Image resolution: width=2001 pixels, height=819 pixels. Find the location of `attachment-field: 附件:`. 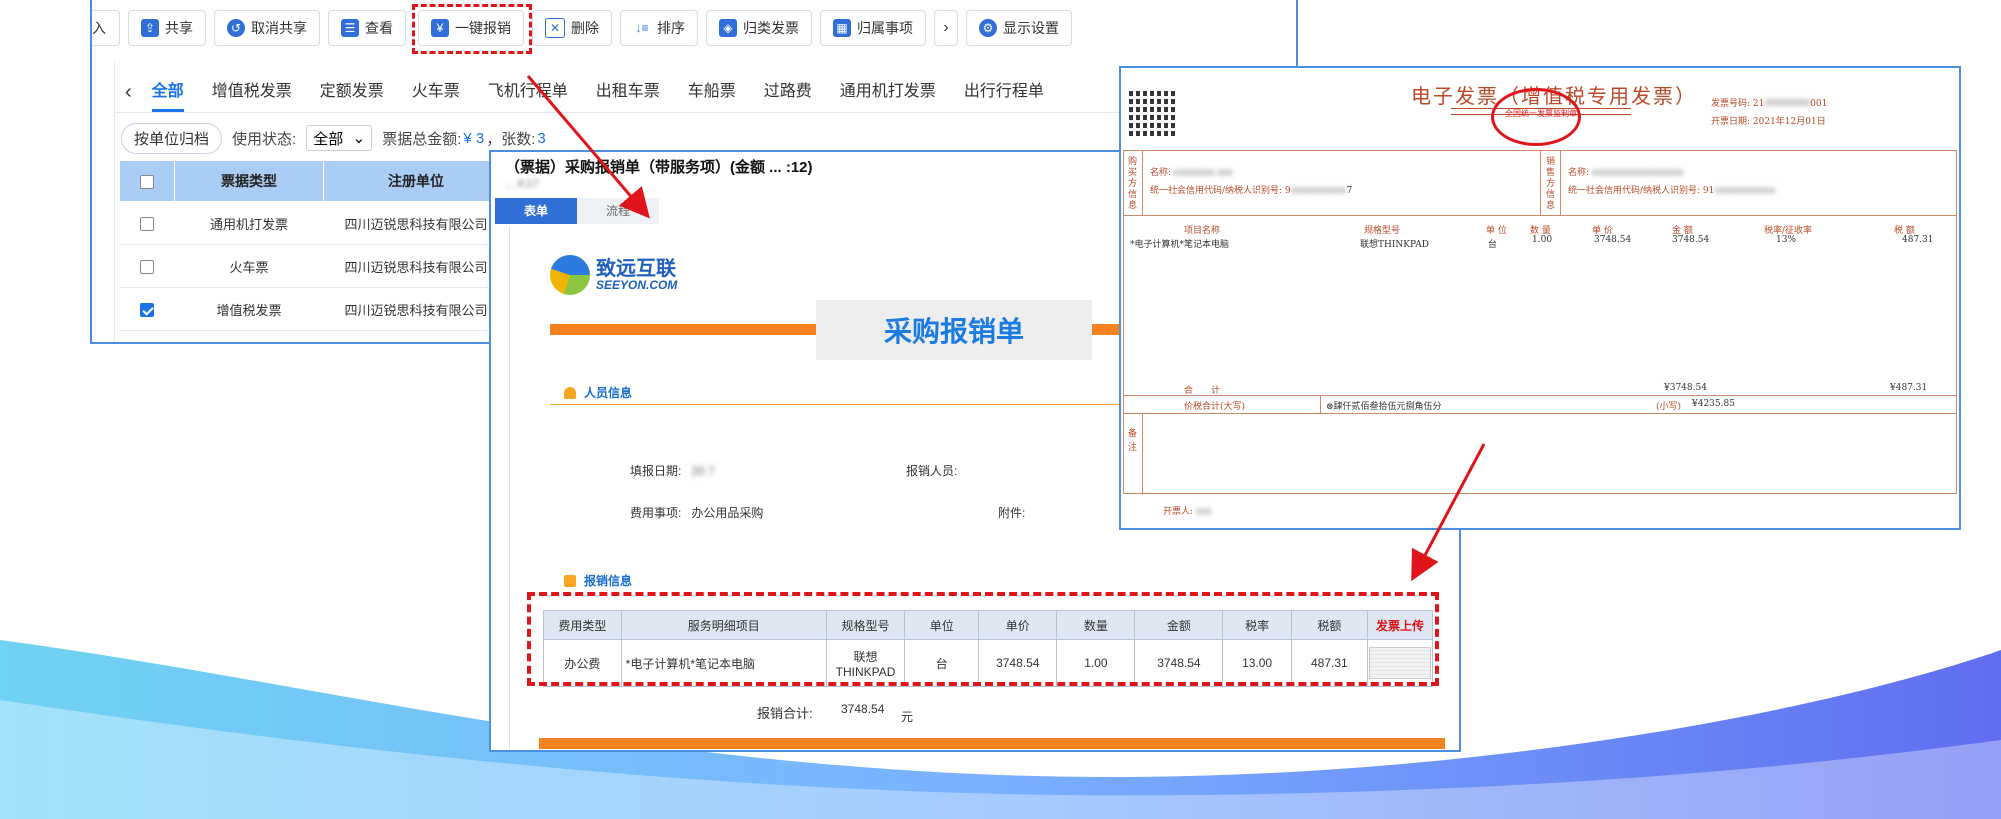

attachment-field: 附件: is located at coordinates (1011, 512).